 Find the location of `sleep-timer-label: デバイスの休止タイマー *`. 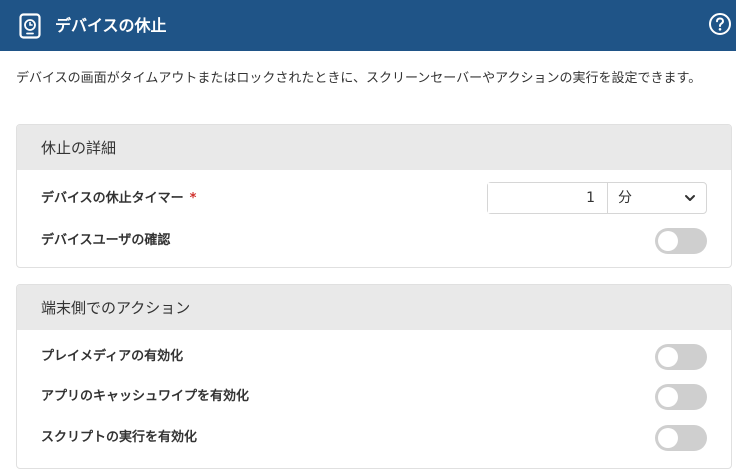

sleep-timer-label: デバイスの休止タイマー * is located at coordinates (119, 198).